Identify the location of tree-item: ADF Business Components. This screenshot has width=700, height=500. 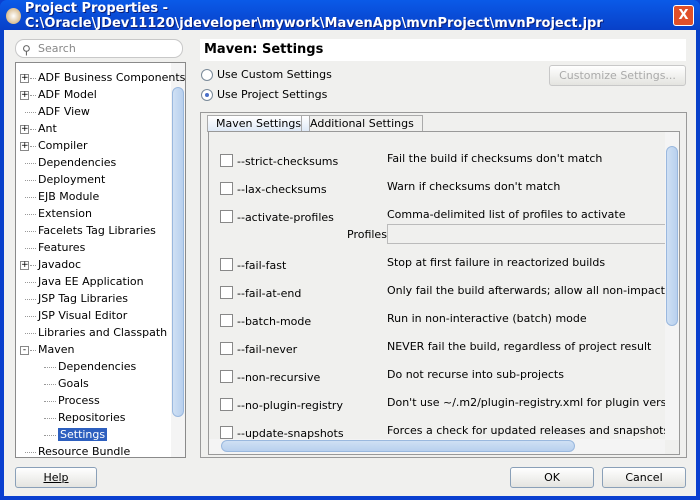
(111, 78).